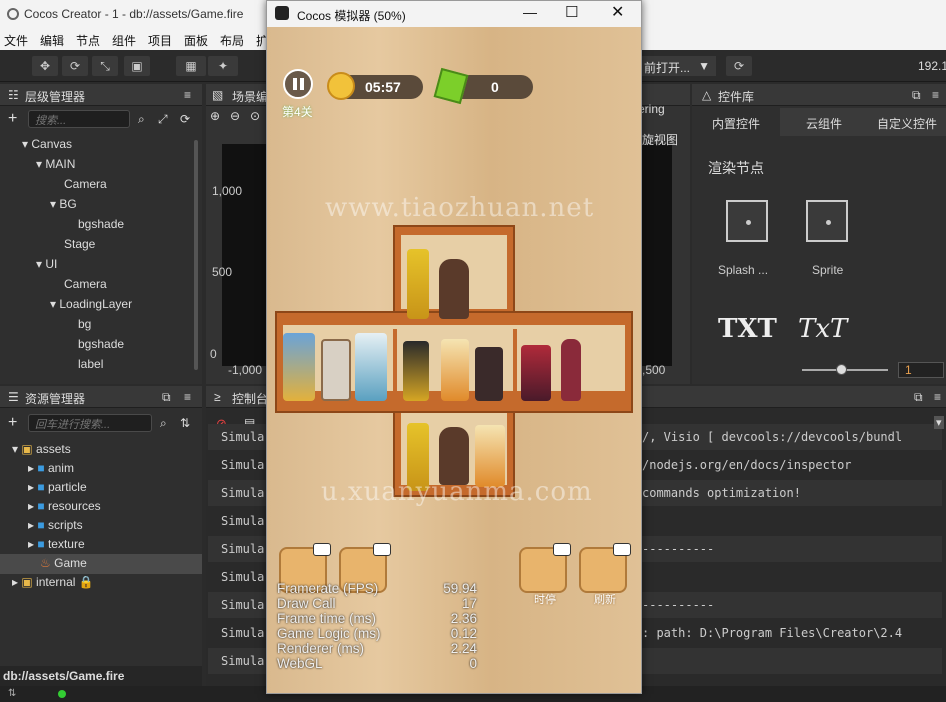 The image size is (946, 702). I want to click on candy-jar-item, so click(336, 370).